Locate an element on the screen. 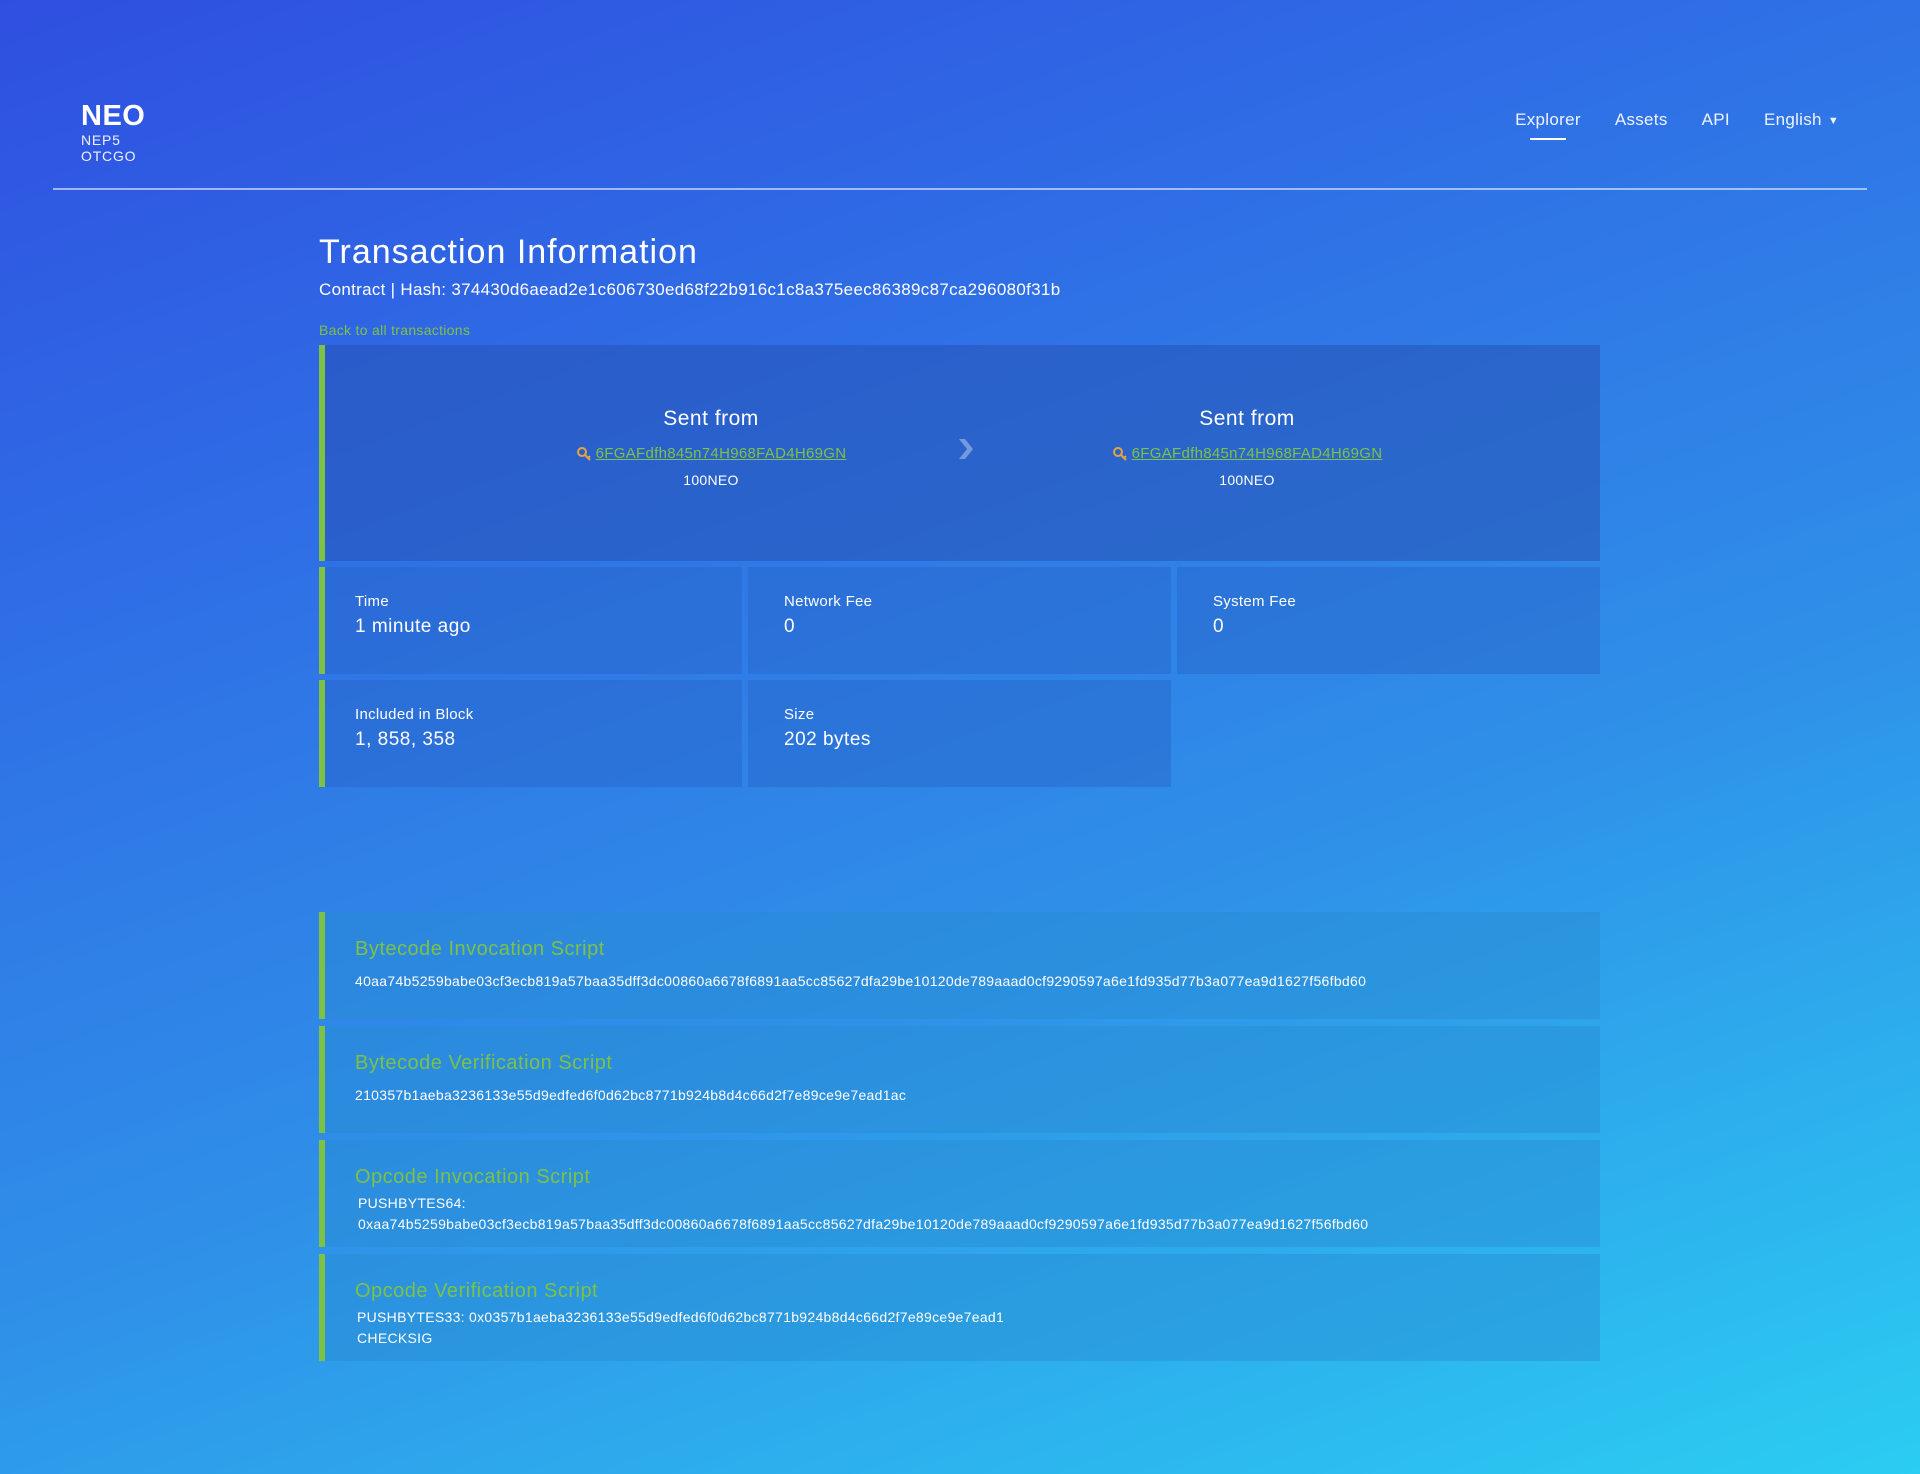 This screenshot has height=1474, width=1920. opcode-invocation-line-1: PUSHBYTES64: is located at coordinates (412, 1203).